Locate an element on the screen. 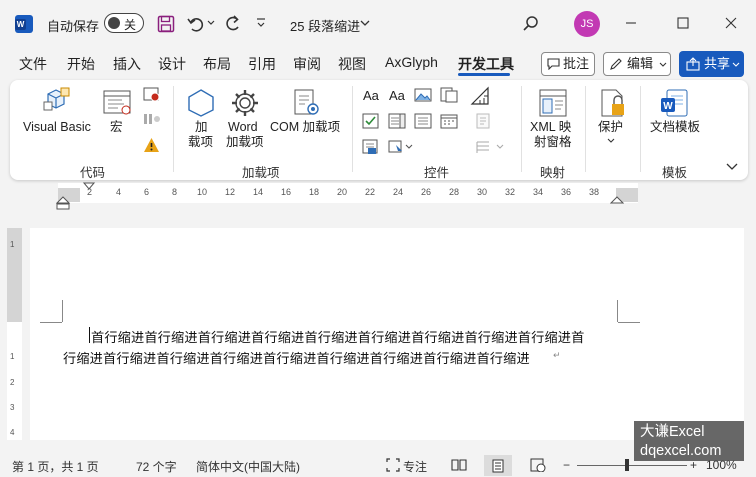 The image size is (756, 477). ruler-tick: 18 is located at coordinates (314, 192).